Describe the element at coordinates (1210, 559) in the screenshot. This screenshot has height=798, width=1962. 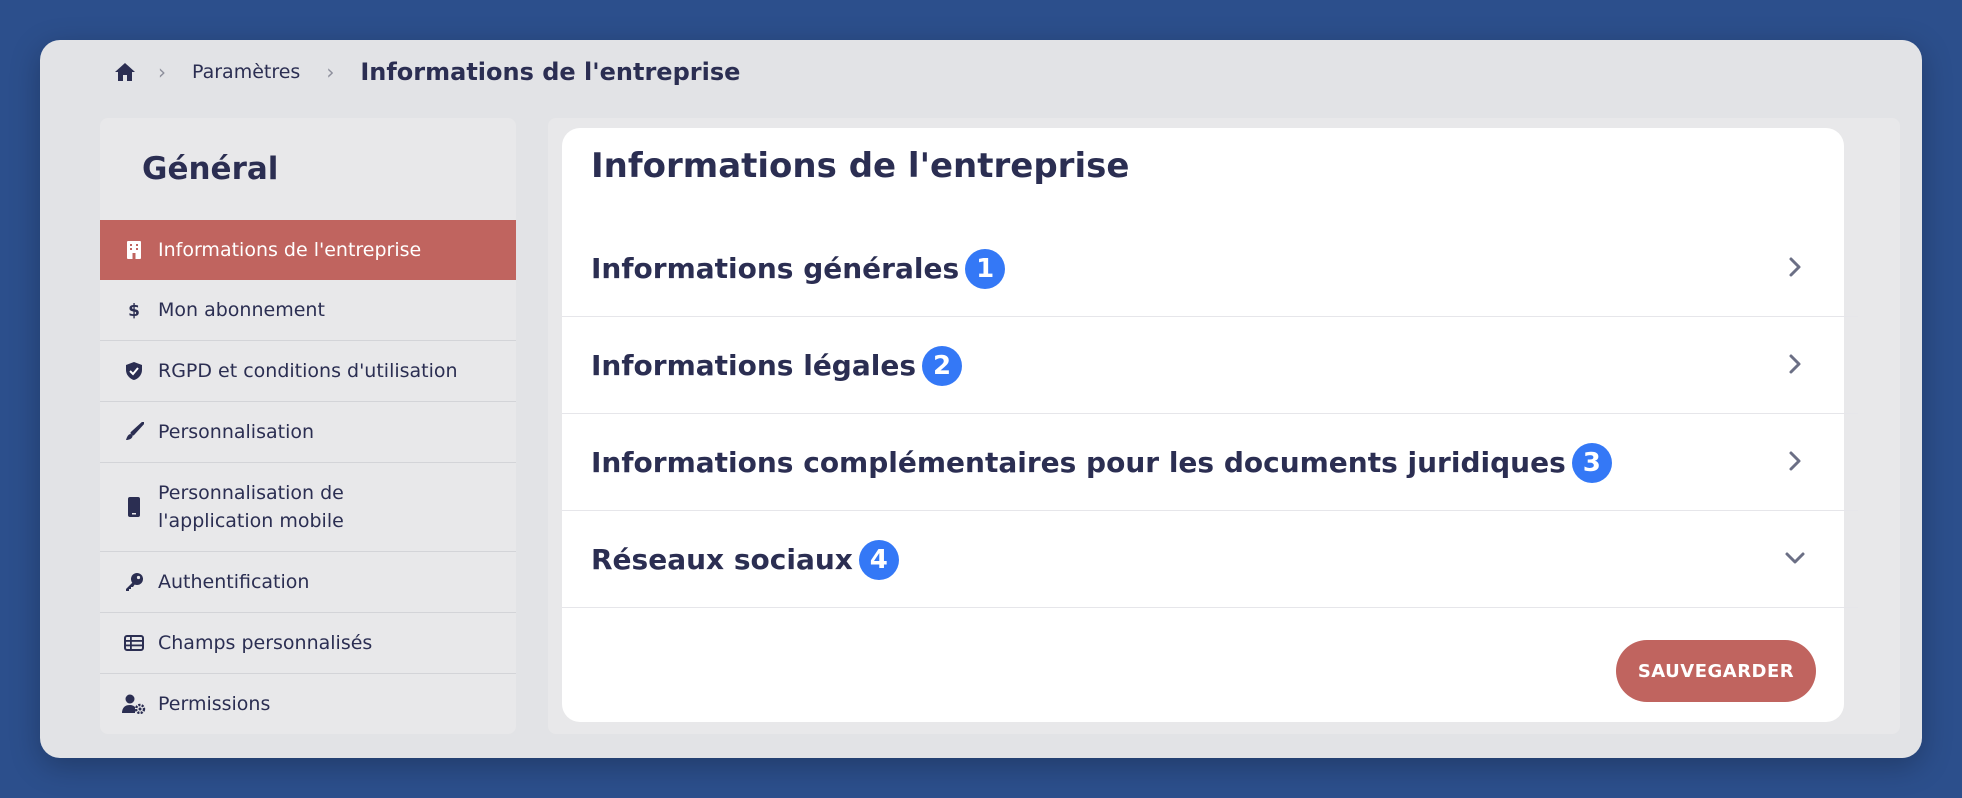
I see `section-social-networks: Réseaux sociaux 4` at that location.